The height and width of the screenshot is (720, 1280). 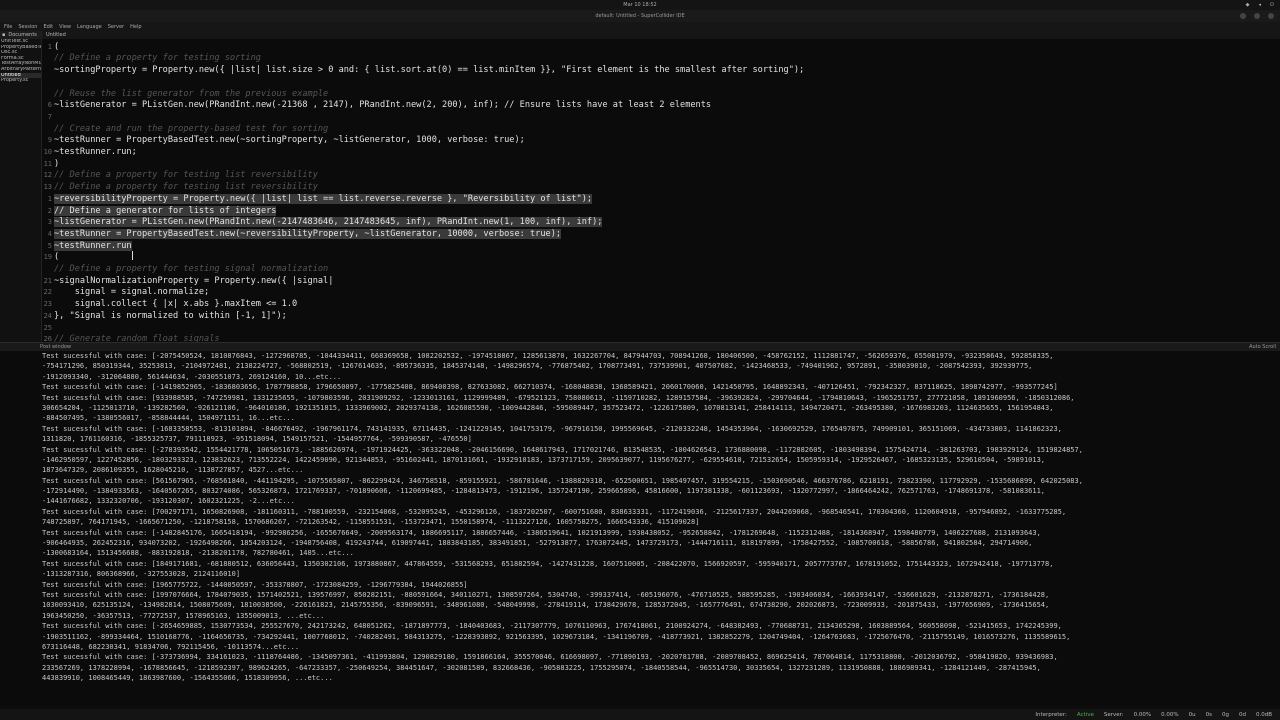 I want to click on system-tray: ◆ ◂ ⏻, so click(x=1260, y=5).